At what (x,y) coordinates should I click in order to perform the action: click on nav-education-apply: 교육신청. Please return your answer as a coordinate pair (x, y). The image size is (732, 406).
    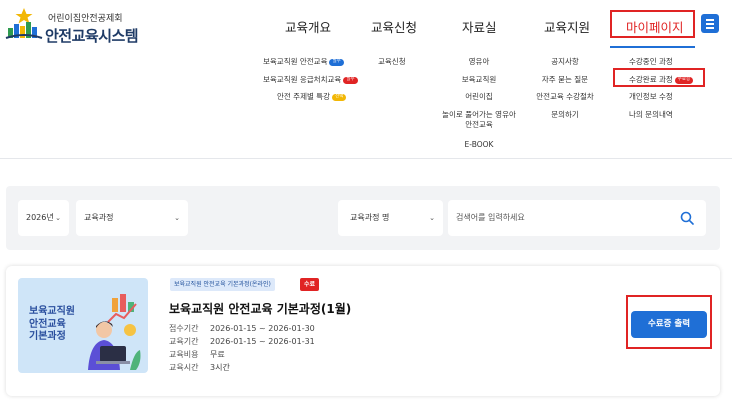
    Looking at the image, I should click on (394, 26).